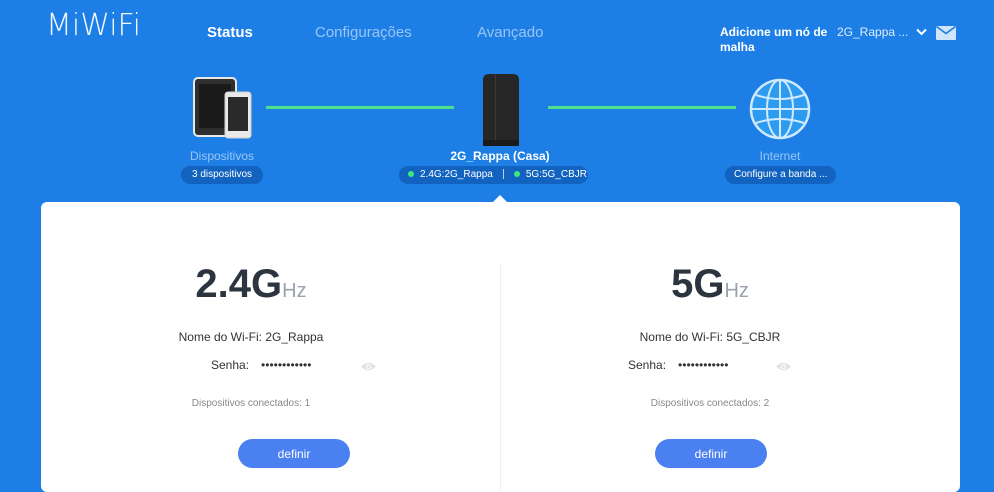 This screenshot has height=492, width=994. Describe the element at coordinates (501, 110) in the screenshot. I see `router-icon` at that location.